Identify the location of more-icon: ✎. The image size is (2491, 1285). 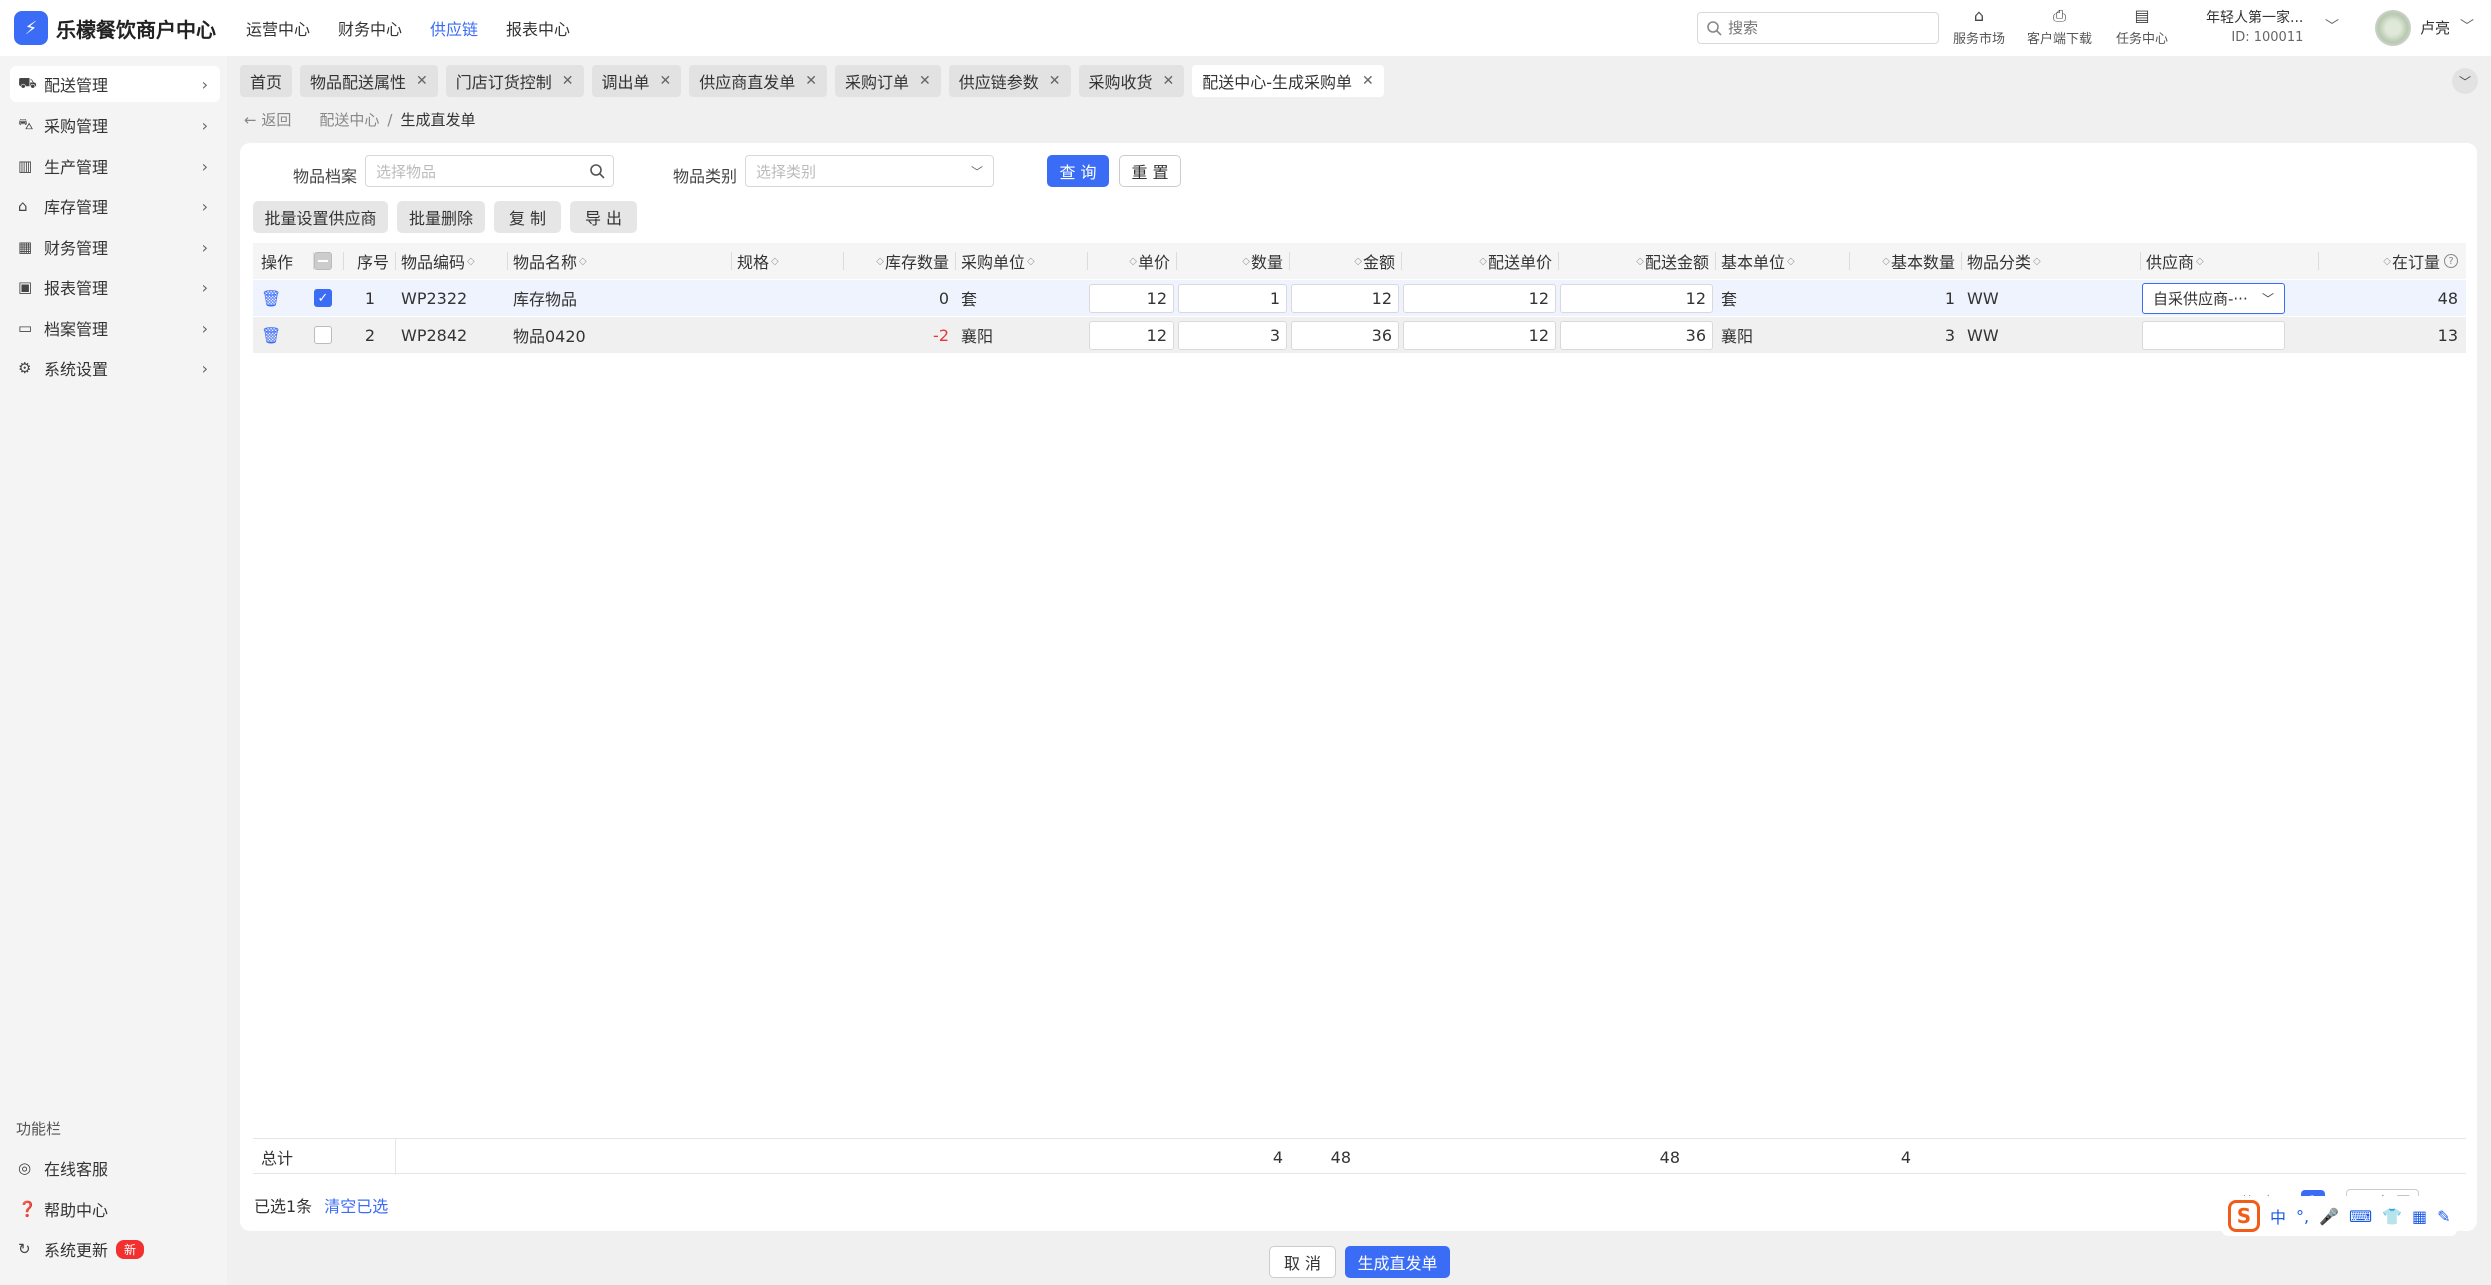
(2443, 1216).